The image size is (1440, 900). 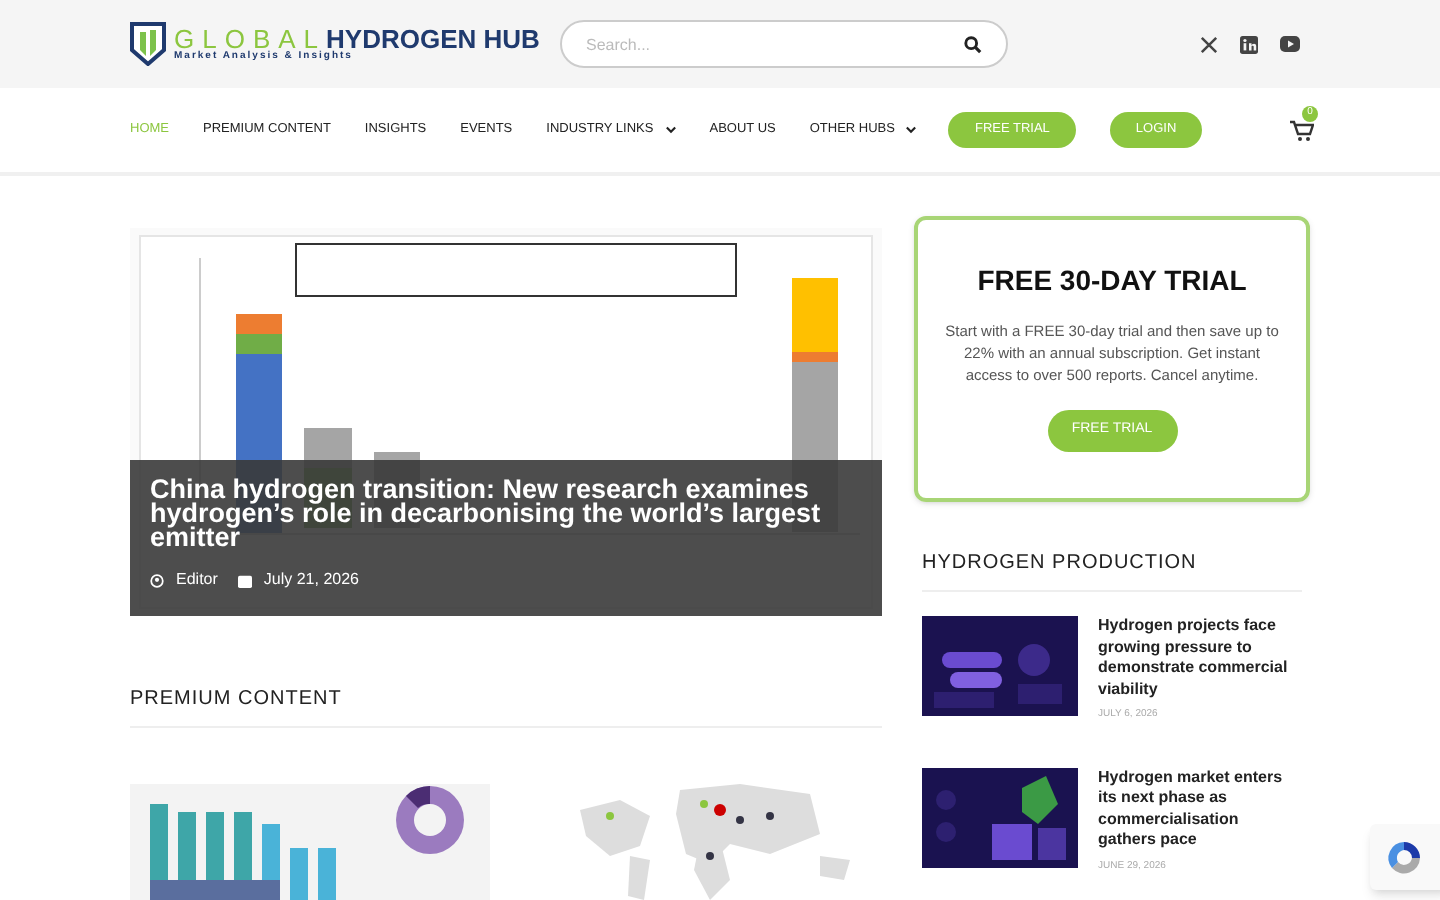 What do you see at coordinates (433, 39) in the screenshot?
I see `logo-text: HYDROGEN HUB` at bounding box center [433, 39].